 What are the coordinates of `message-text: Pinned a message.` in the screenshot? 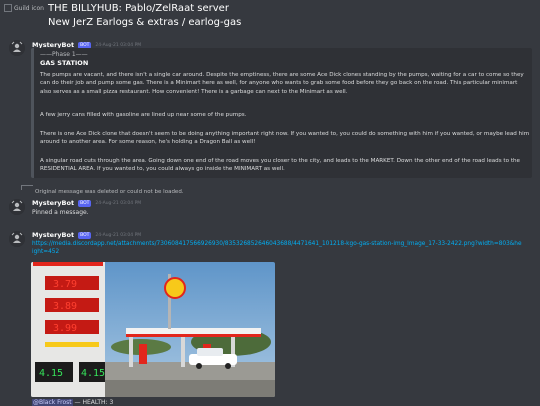 It's located at (60, 212).